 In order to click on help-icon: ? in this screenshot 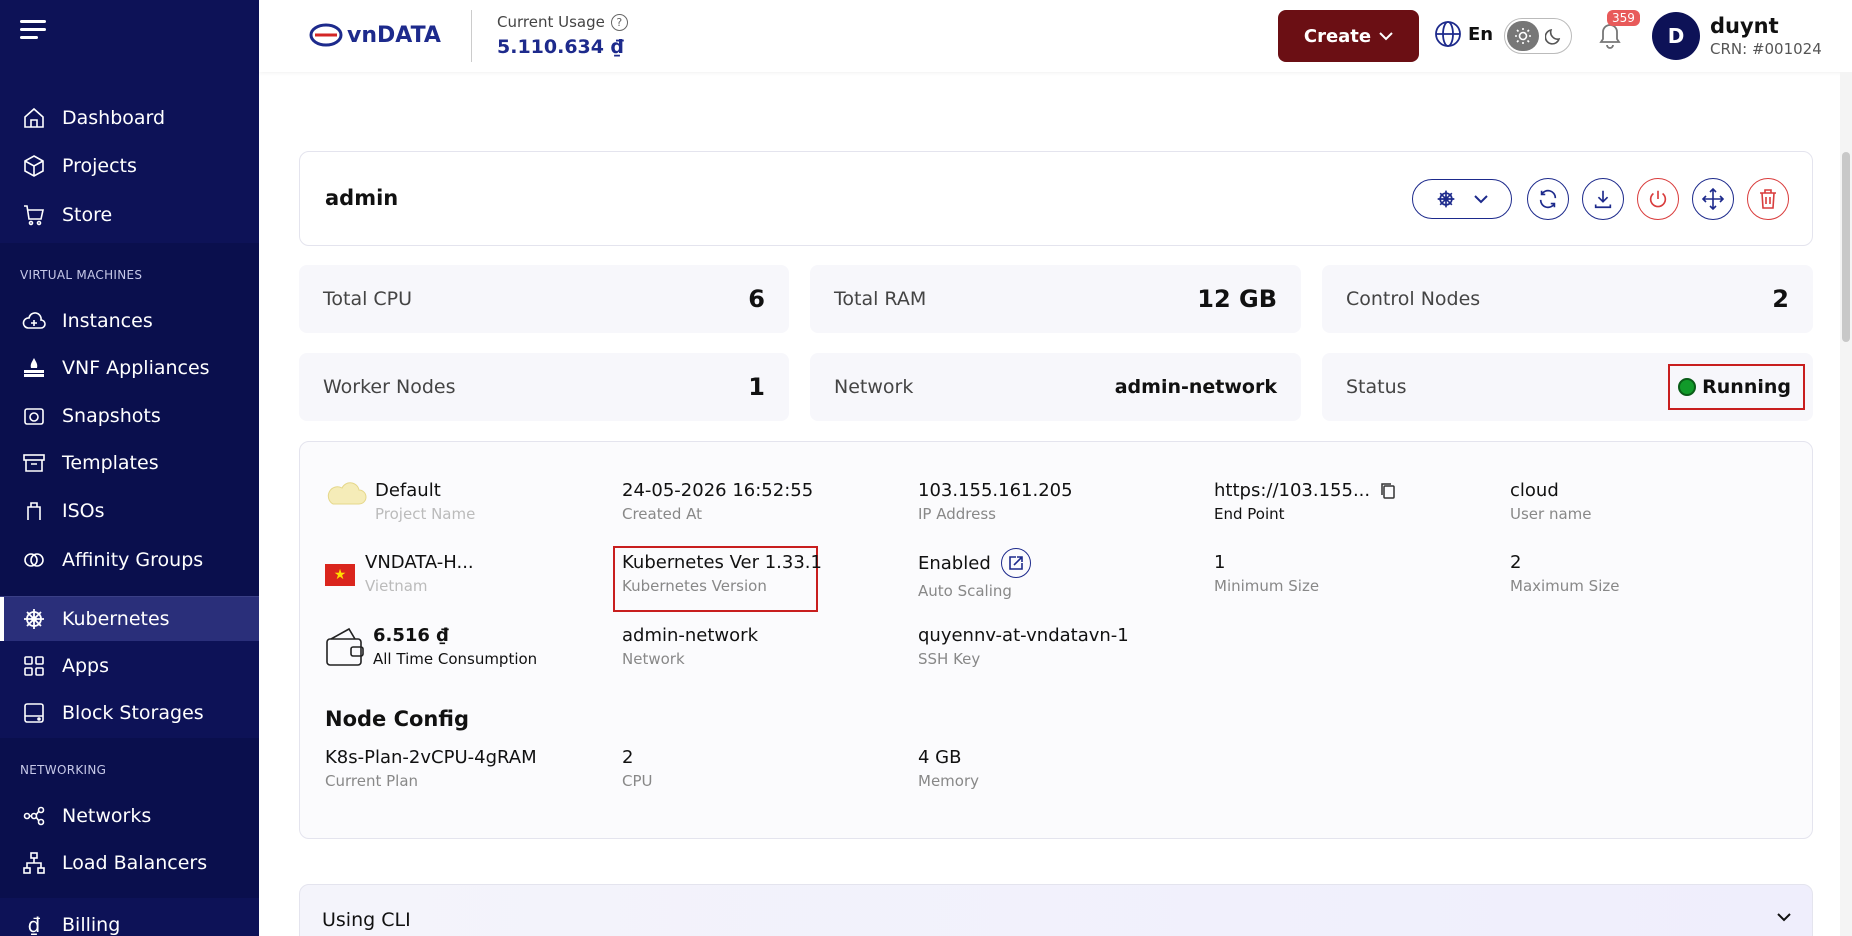, I will do `click(619, 22)`.